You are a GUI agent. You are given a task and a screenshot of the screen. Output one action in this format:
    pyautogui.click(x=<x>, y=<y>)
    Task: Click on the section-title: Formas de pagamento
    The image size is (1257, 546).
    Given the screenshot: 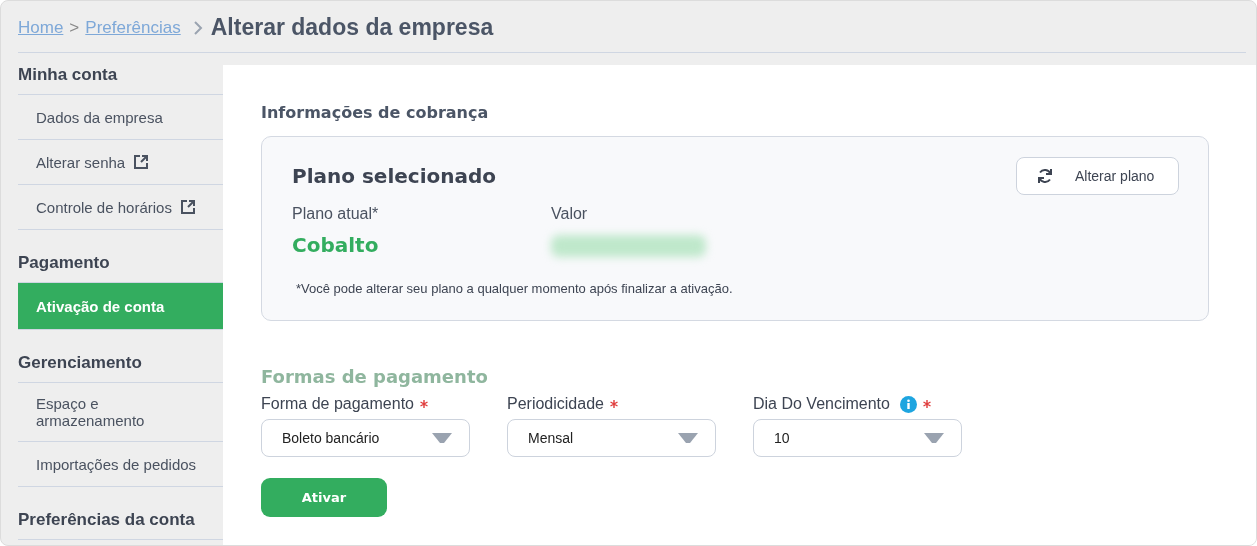 What is the action you would take?
    pyautogui.click(x=375, y=376)
    